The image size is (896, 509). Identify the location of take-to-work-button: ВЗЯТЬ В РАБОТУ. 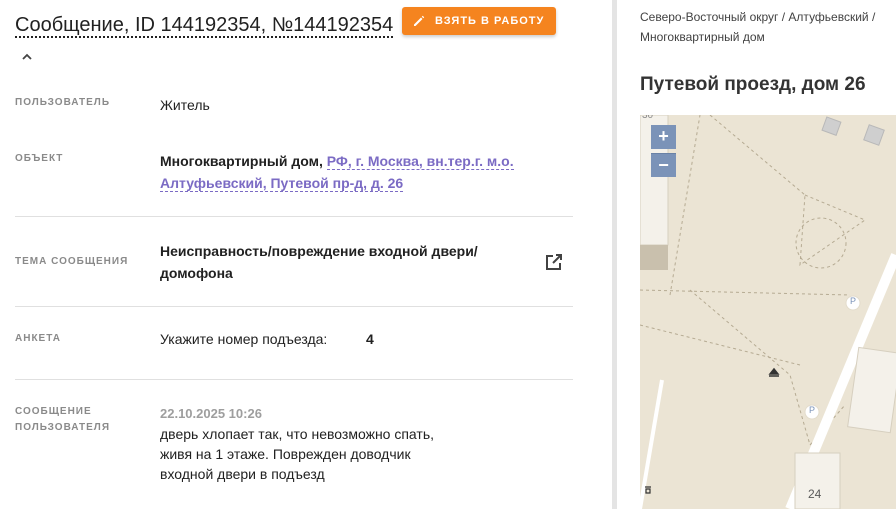
(479, 21).